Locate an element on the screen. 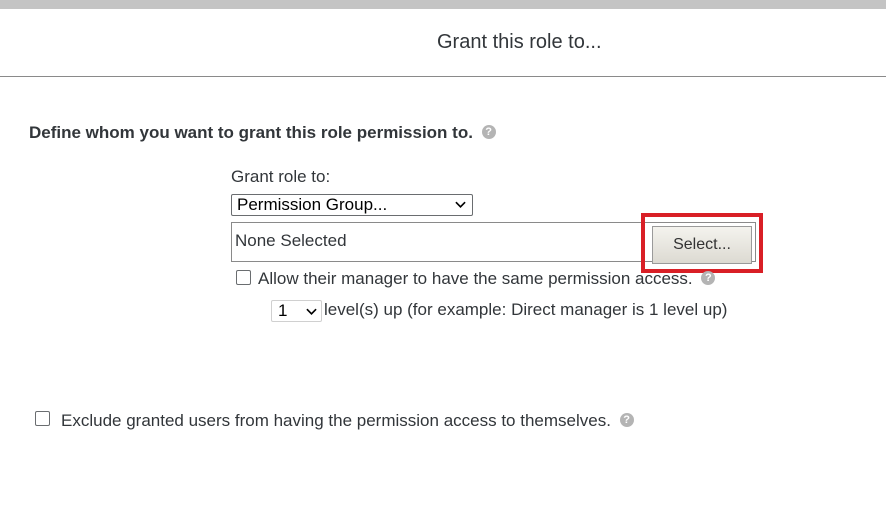  grant-role-label: Grant role to: is located at coordinates (281, 176).